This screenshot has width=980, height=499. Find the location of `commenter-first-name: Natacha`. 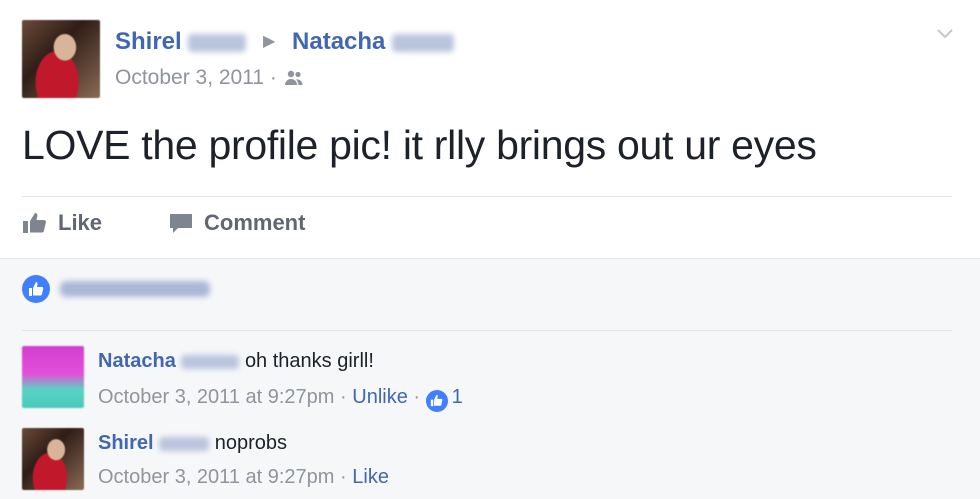

commenter-first-name: Natacha is located at coordinates (137, 361).